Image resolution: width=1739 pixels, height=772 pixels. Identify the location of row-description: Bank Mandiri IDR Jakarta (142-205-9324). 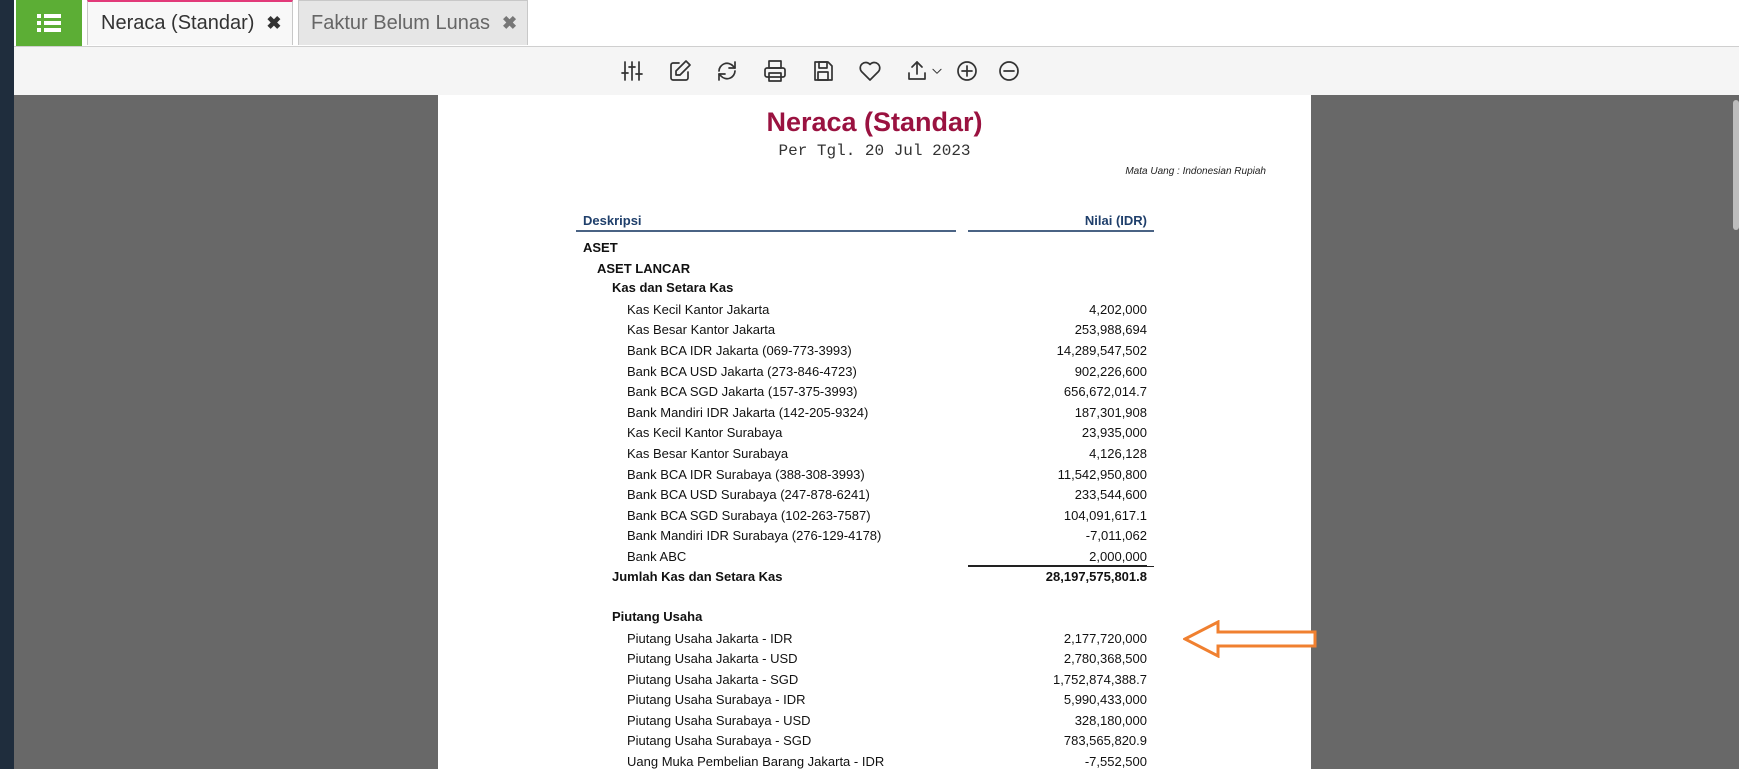
(748, 412).